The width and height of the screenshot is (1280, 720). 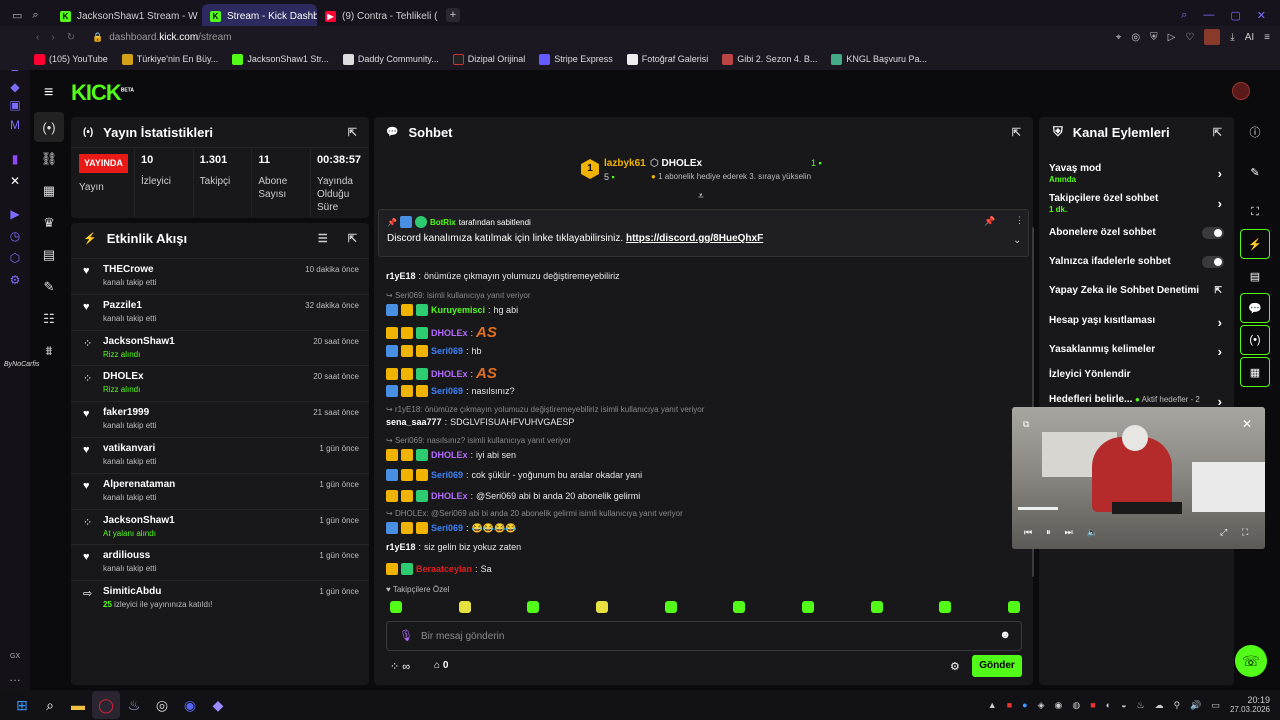 What do you see at coordinates (129, 555) in the screenshot?
I see `event-user: ardiliouss` at bounding box center [129, 555].